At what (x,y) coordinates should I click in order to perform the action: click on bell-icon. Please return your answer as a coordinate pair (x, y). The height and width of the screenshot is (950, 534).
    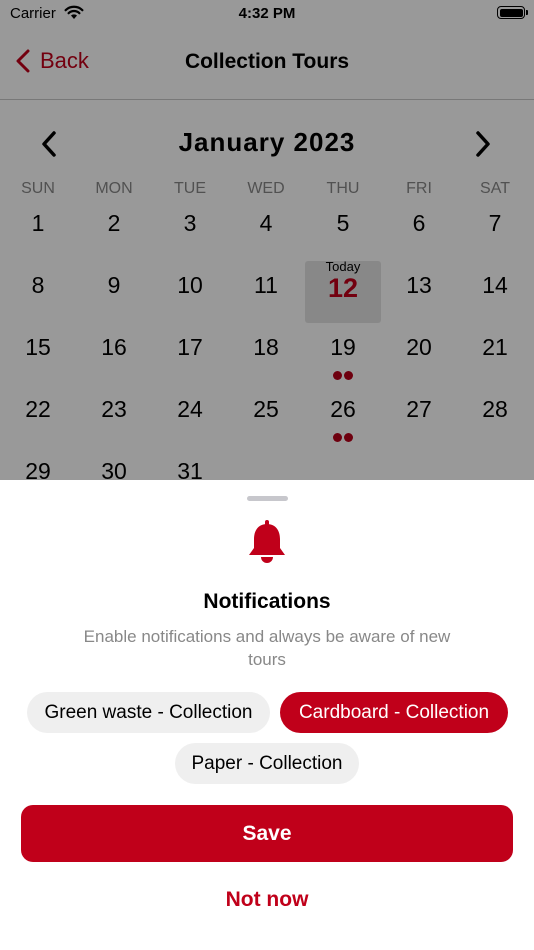
    Looking at the image, I should click on (267, 545).